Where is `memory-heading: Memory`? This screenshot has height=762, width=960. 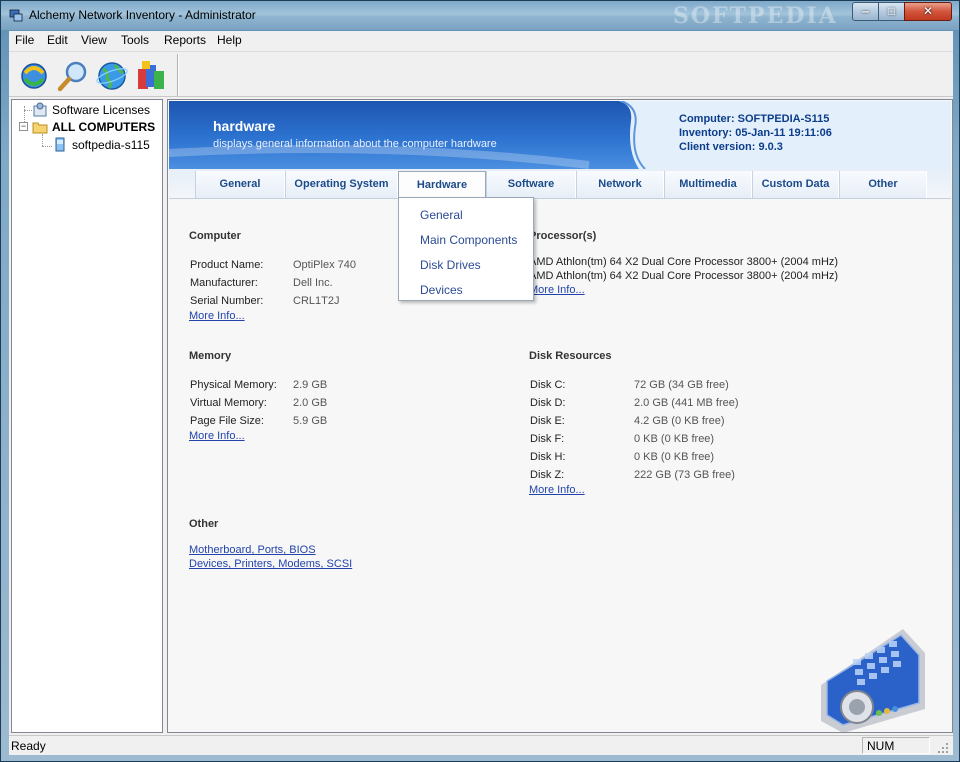 memory-heading: Memory is located at coordinates (210, 356).